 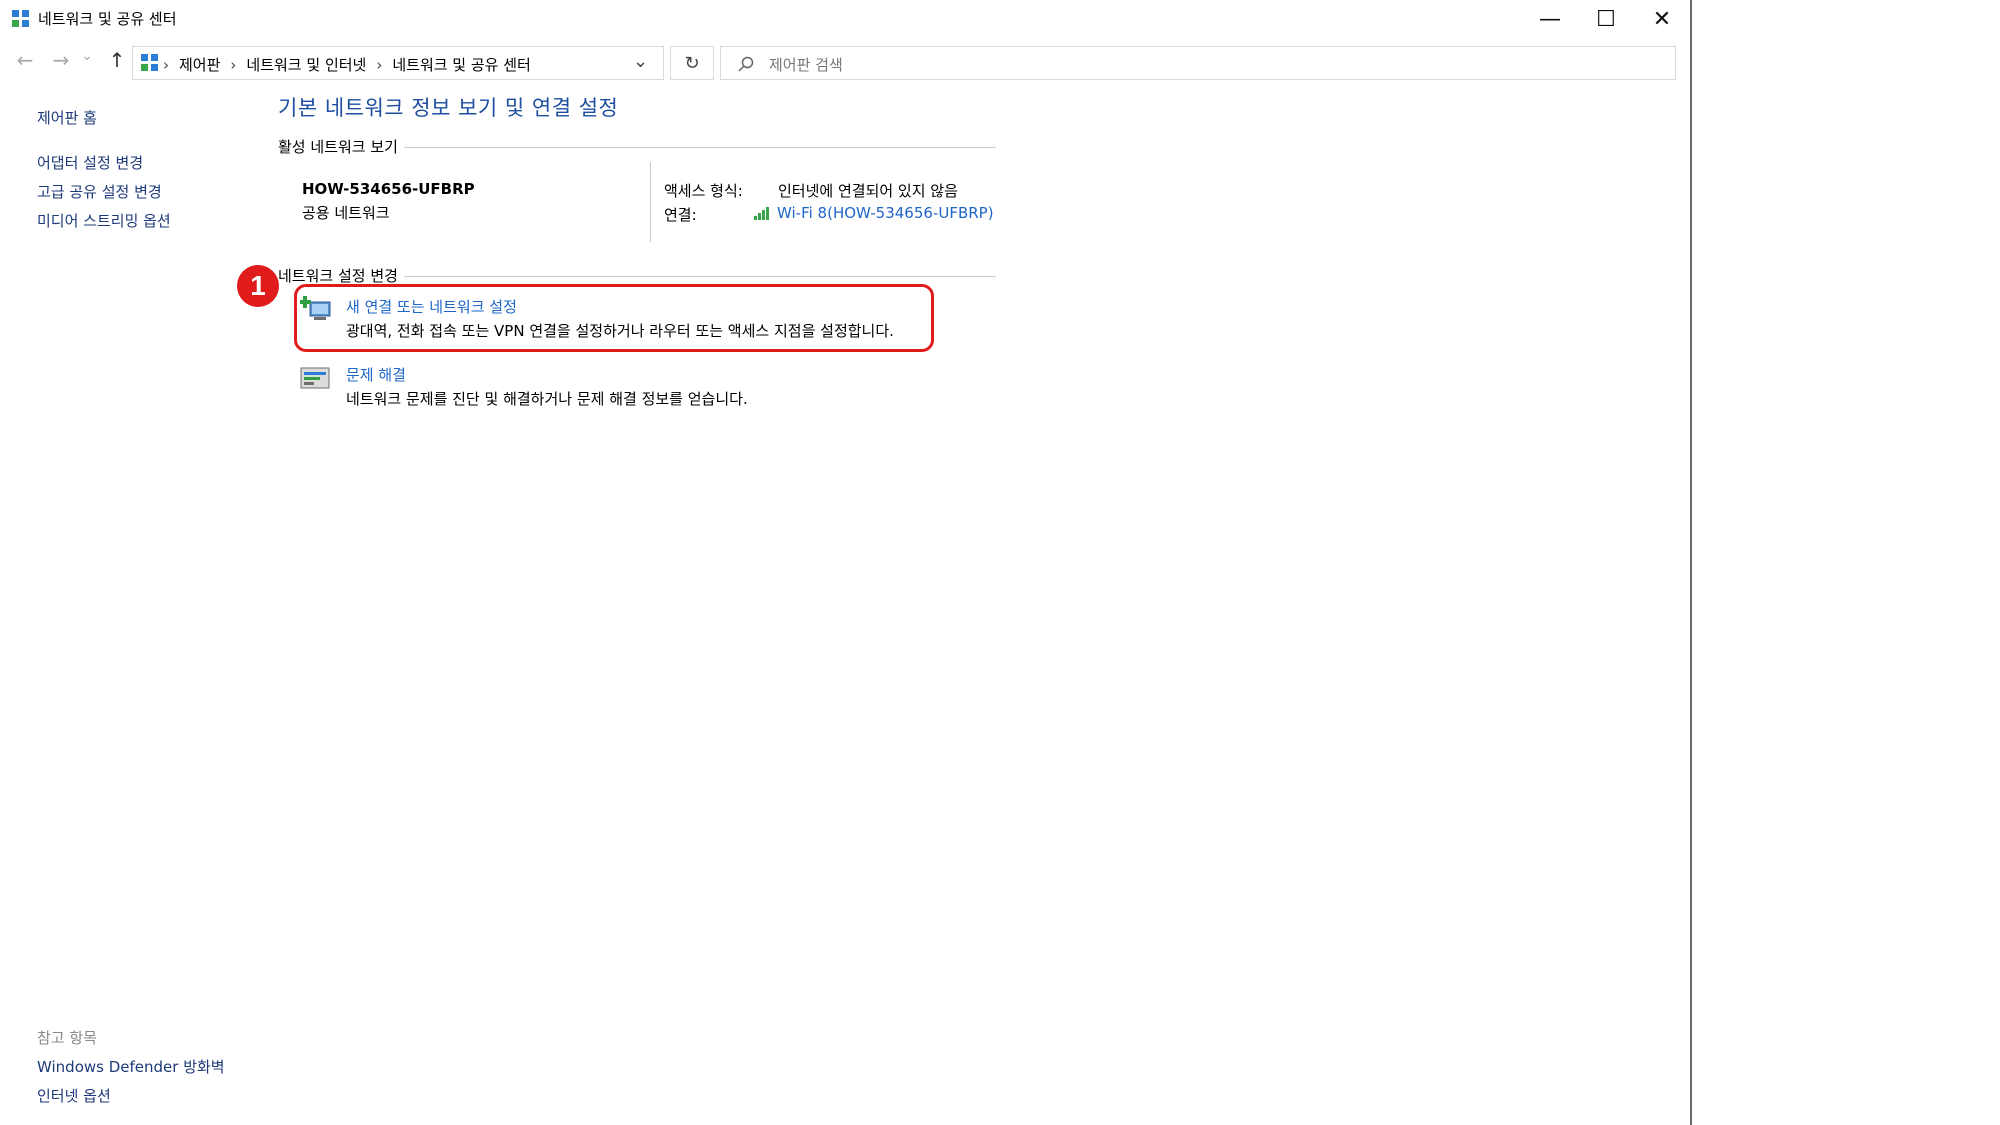 I want to click on sidebar-link-adapter-settings: 어댑터 설정 변경, so click(x=90, y=162).